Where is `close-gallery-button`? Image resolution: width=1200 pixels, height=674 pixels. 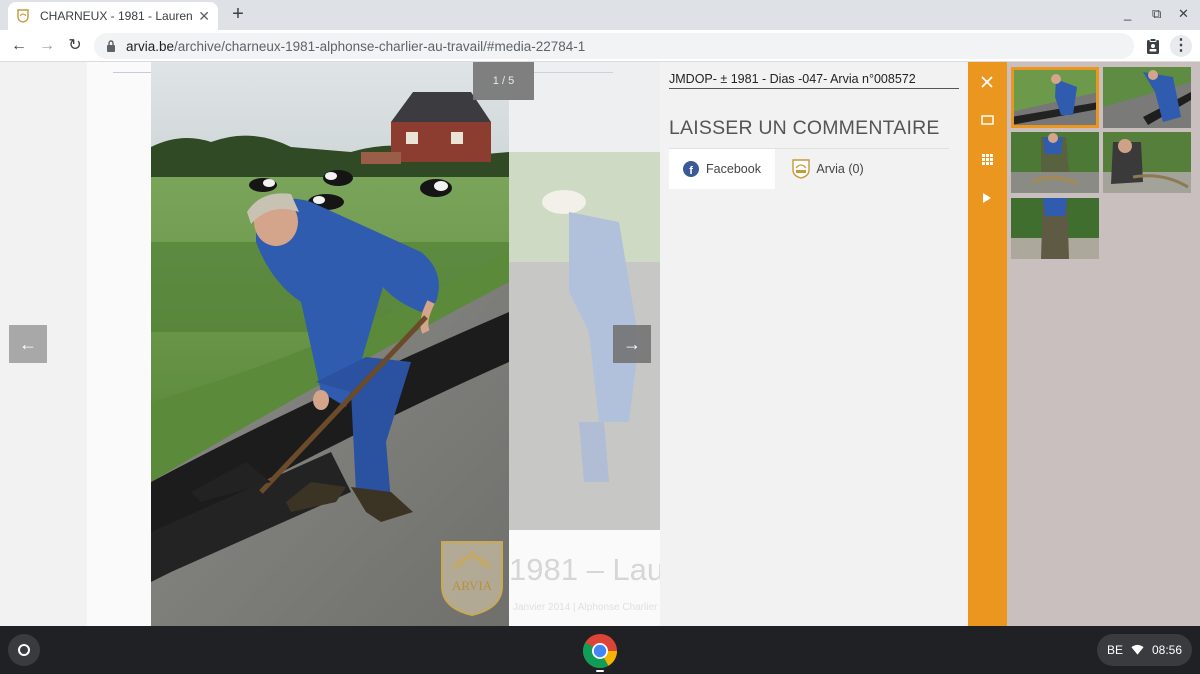
close-gallery-button is located at coordinates (987, 82).